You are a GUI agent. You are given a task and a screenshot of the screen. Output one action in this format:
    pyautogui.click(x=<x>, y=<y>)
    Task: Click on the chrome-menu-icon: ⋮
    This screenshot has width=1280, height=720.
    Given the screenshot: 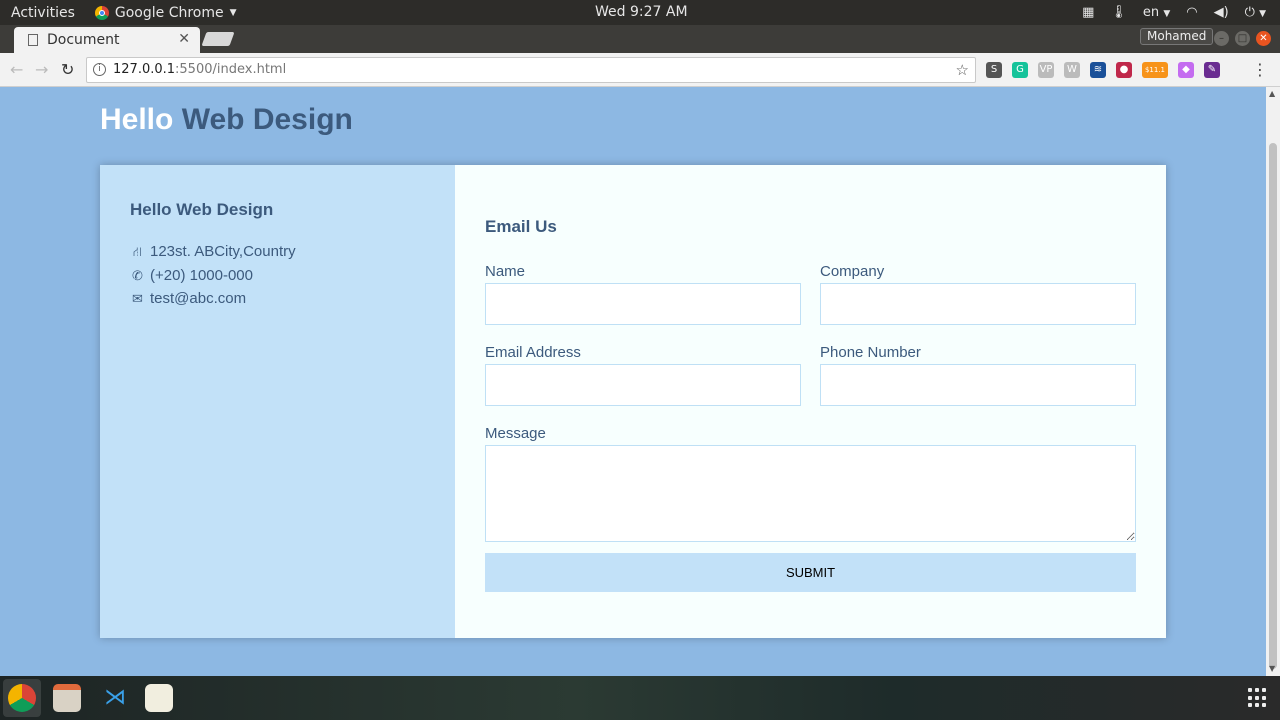 What is the action you would take?
    pyautogui.click(x=1260, y=69)
    